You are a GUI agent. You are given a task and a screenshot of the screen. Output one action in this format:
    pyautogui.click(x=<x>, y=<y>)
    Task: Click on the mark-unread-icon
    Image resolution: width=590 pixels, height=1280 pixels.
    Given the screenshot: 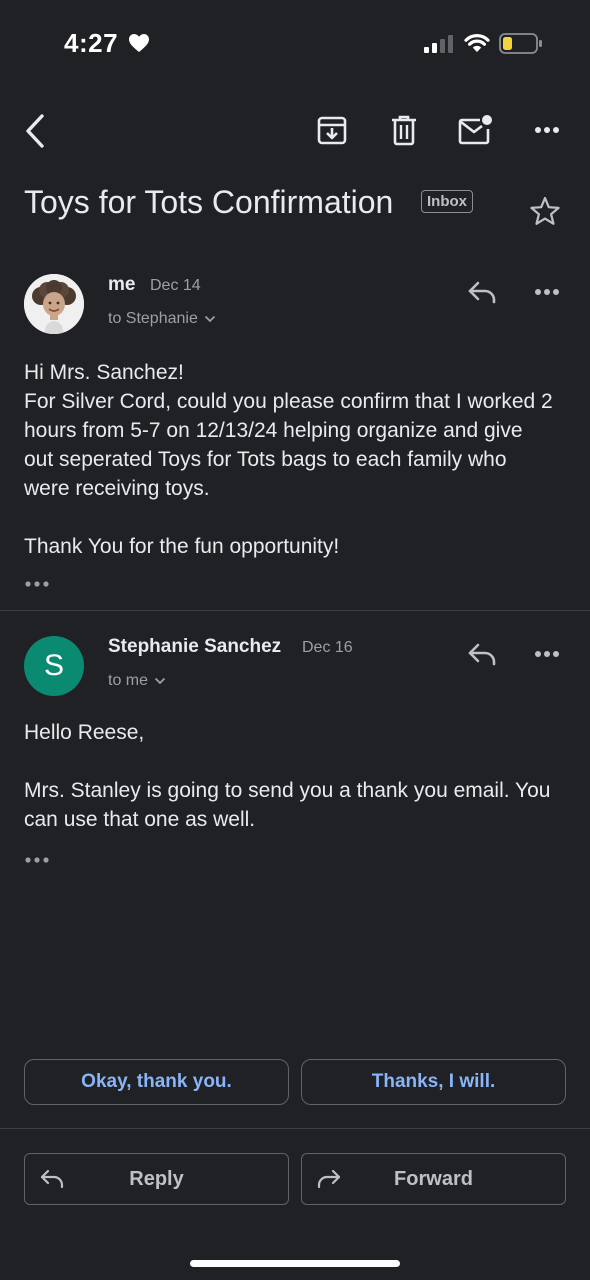 What is the action you would take?
    pyautogui.click(x=475, y=130)
    